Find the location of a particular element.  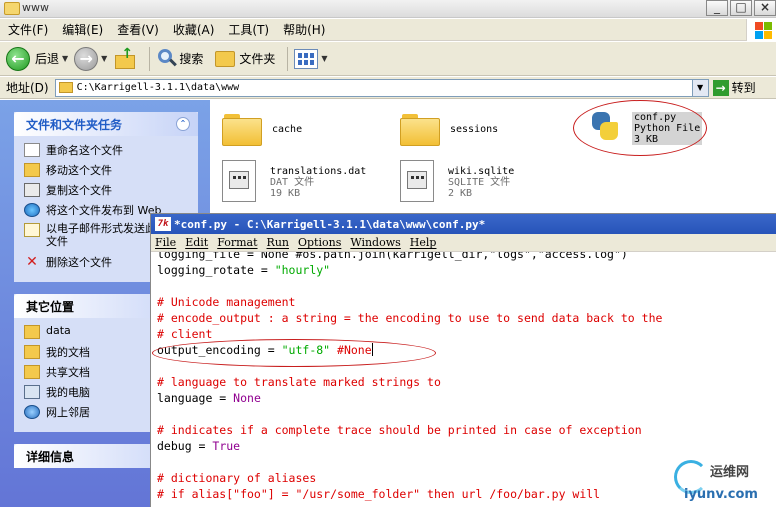

text-caret is located at coordinates (372, 349).